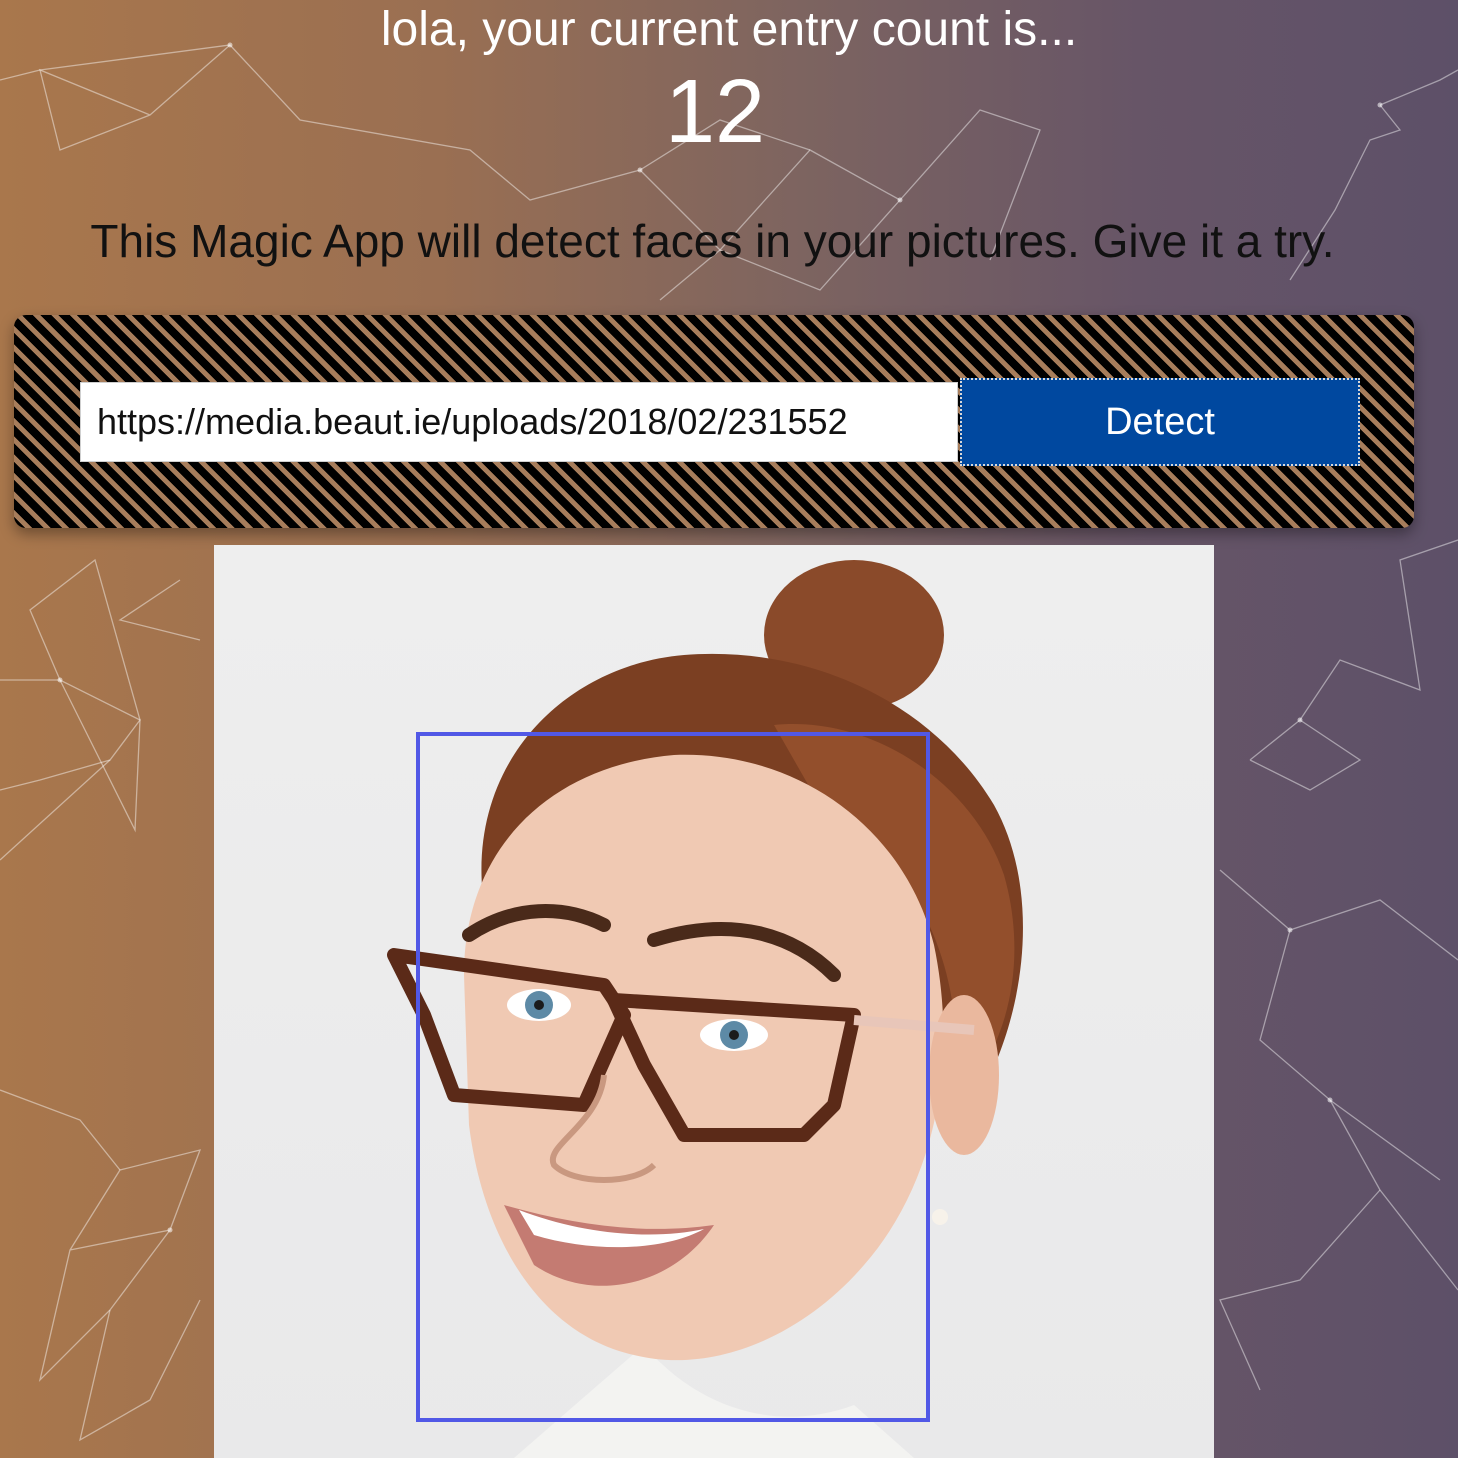  I want to click on image-url-input, so click(519, 422).